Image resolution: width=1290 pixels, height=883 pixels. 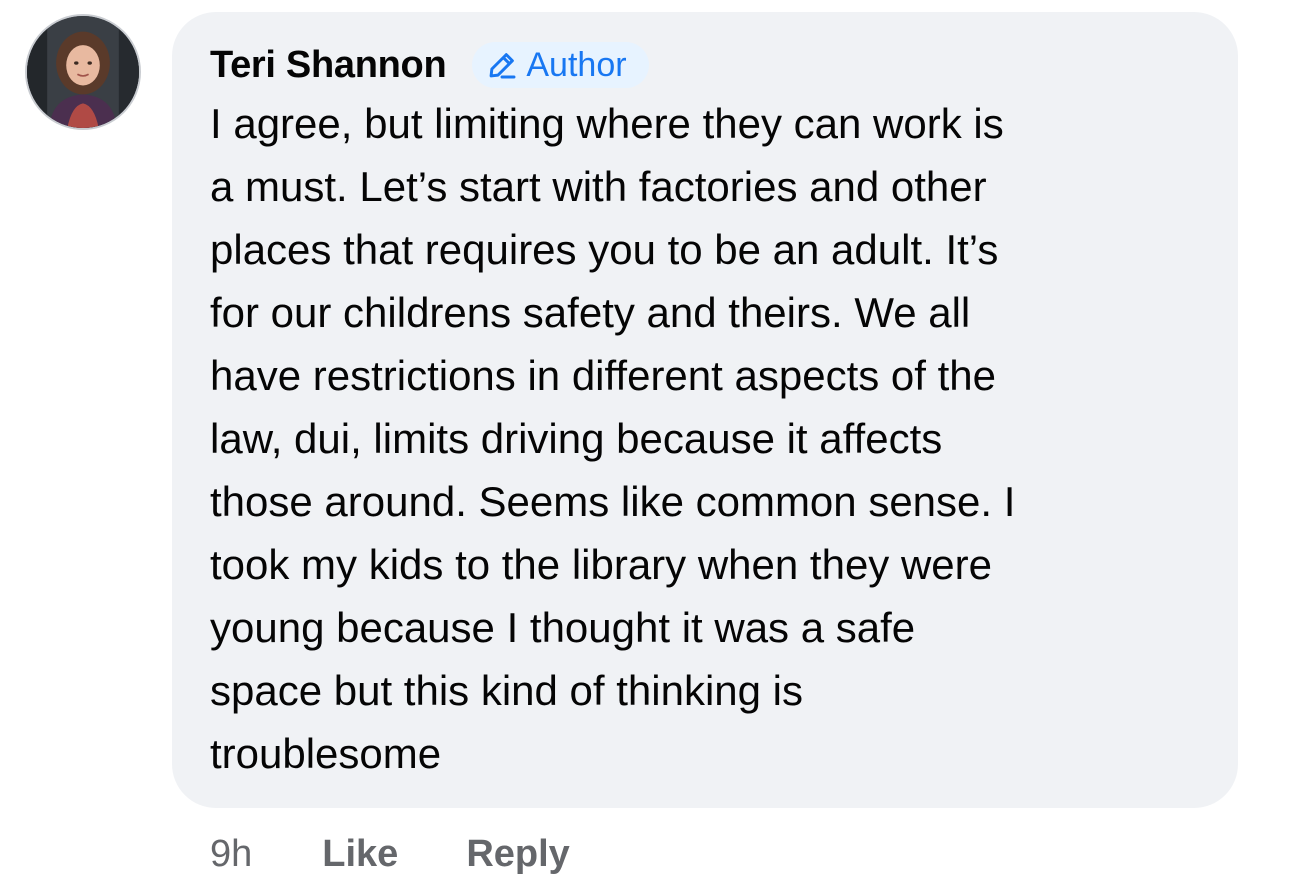 I want to click on author-badge: Author, so click(x=560, y=65).